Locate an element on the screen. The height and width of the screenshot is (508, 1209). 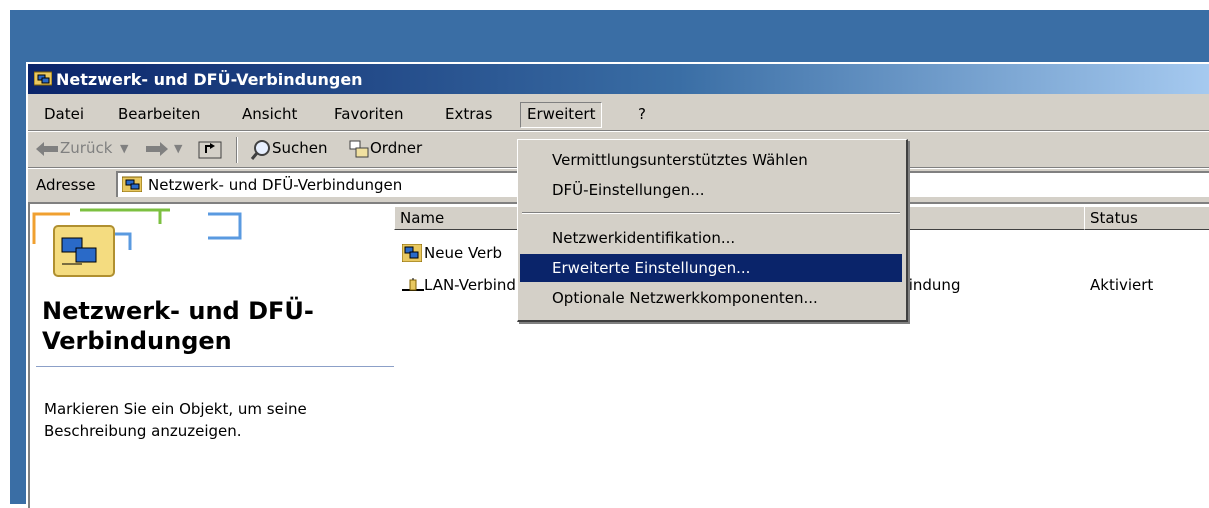
pane-title: Netzwerk- und DFÜ-Verbindungen is located at coordinates (178, 326).